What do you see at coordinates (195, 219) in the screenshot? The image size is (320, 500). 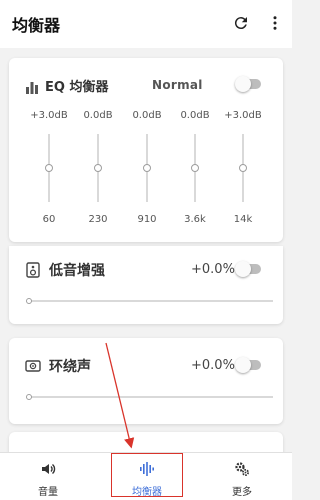 I see `eq-band-frequency: 3.6k` at bounding box center [195, 219].